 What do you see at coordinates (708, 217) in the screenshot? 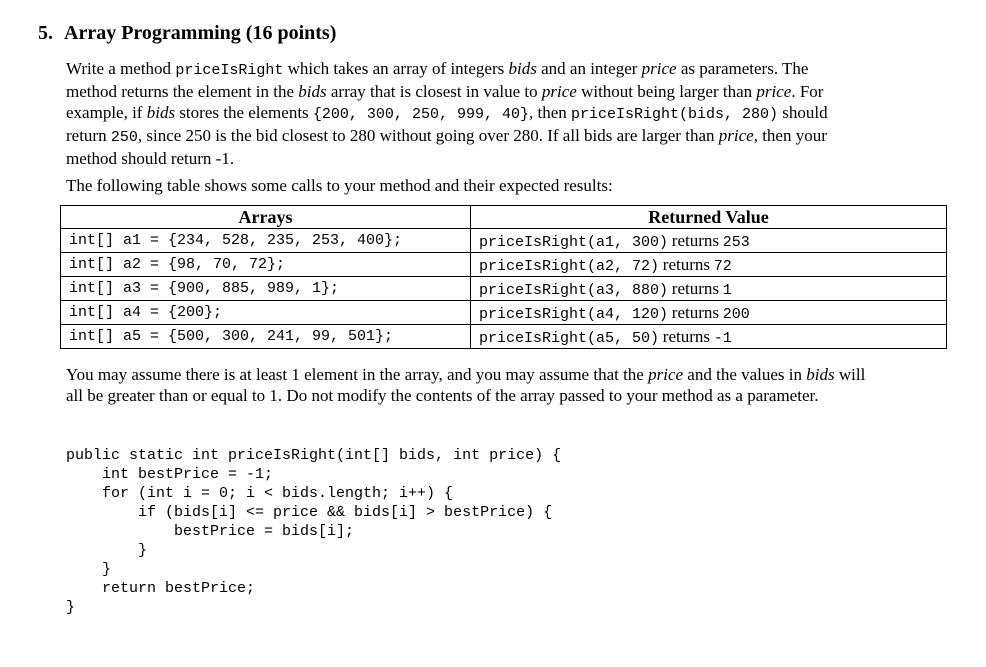
I see `header-returned-value: Returned Value` at bounding box center [708, 217].